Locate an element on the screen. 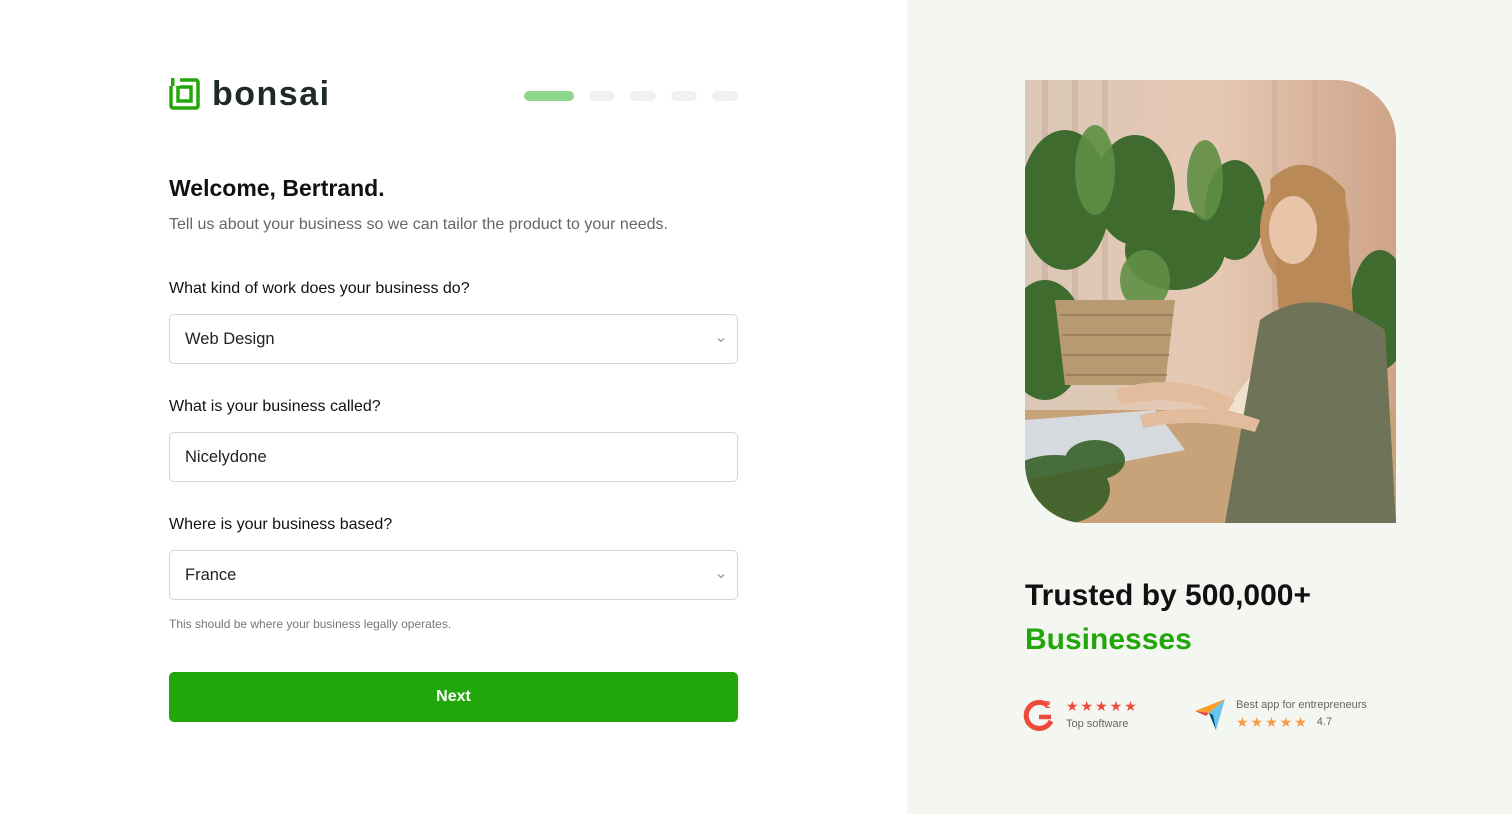 This screenshot has height=814, width=1512. g2-logo-icon: 2 is located at coordinates (1038, 715).